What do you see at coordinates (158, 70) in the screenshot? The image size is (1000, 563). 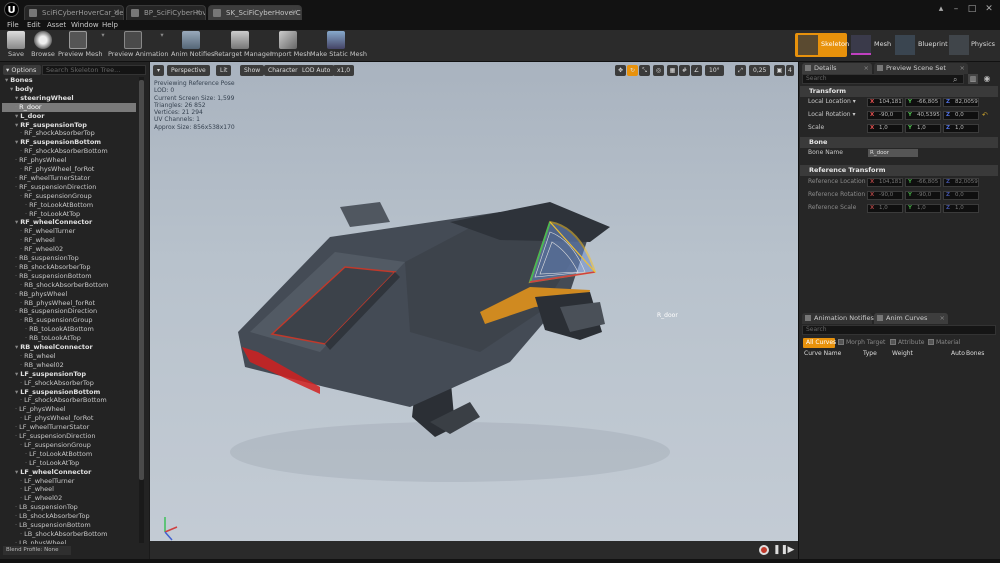 I see `viewport-options-icon: ▾` at bounding box center [158, 70].